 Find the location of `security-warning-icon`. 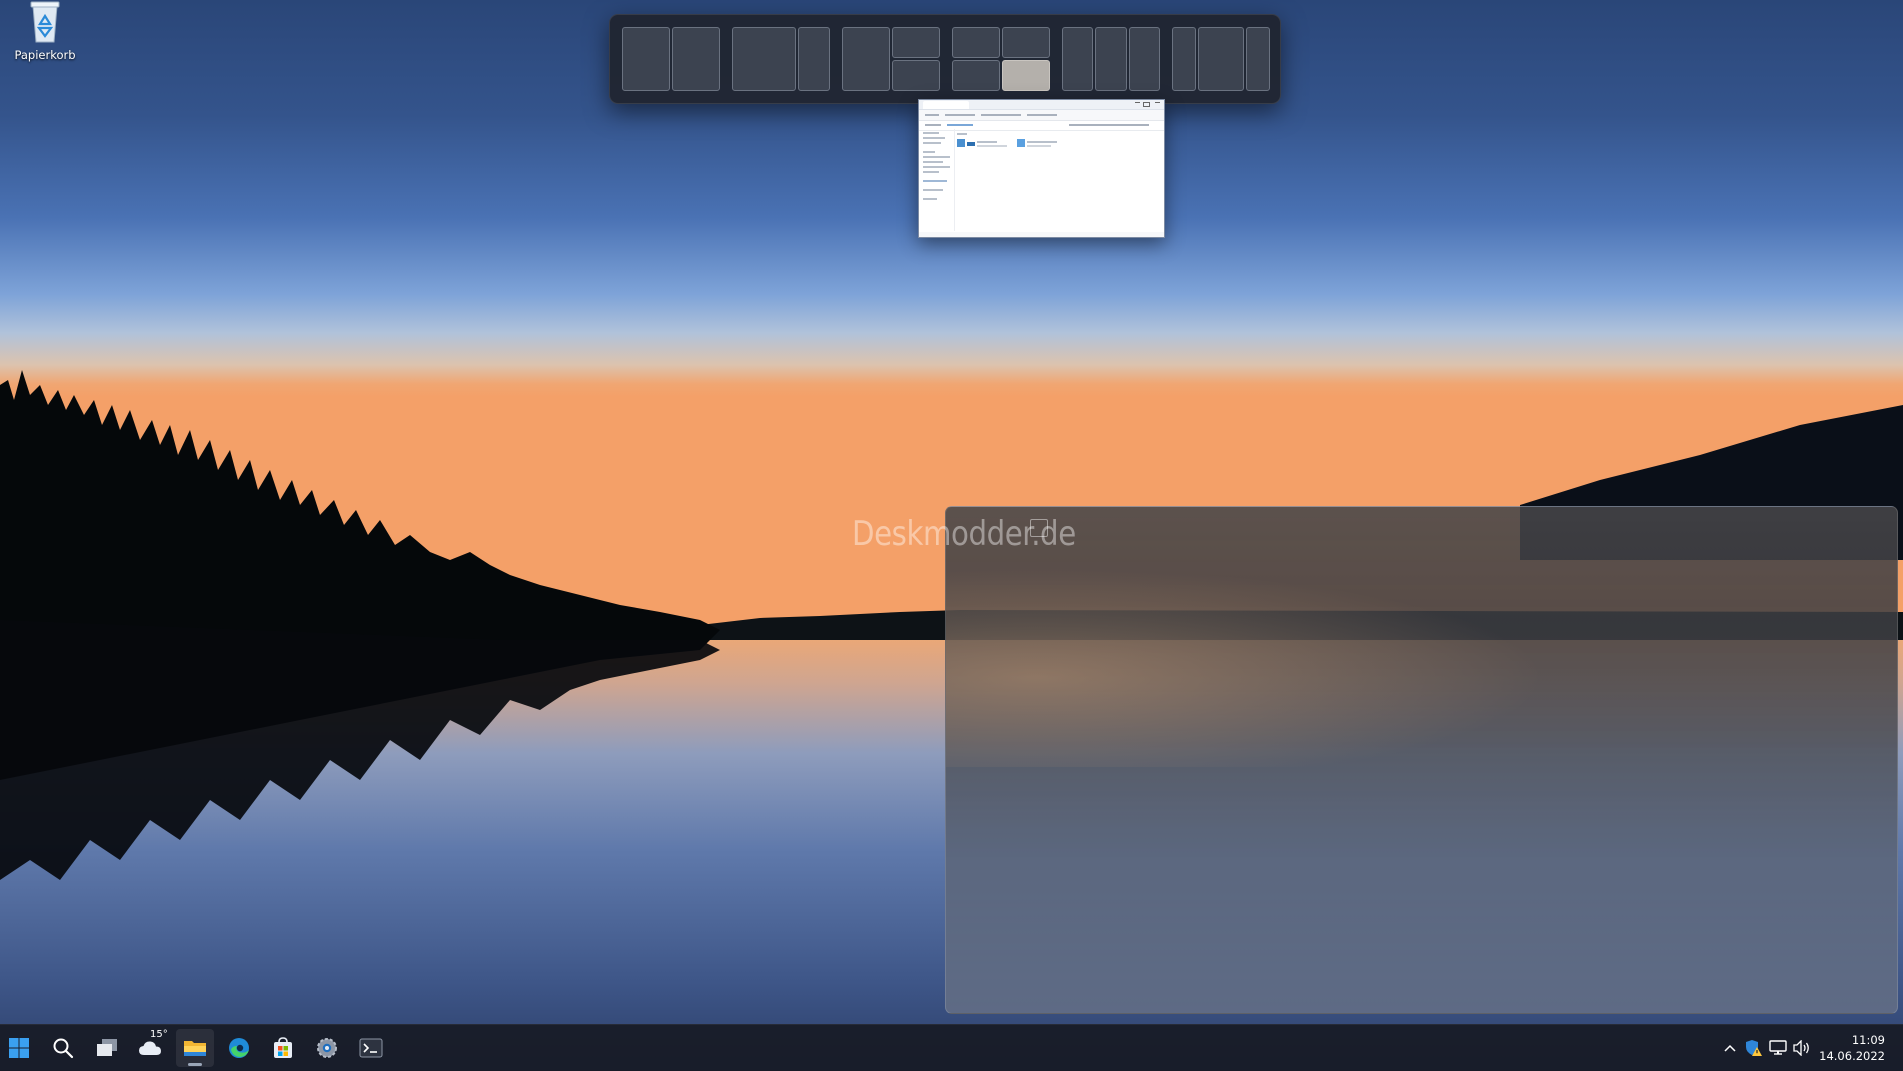

security-warning-icon is located at coordinates (1754, 1048).